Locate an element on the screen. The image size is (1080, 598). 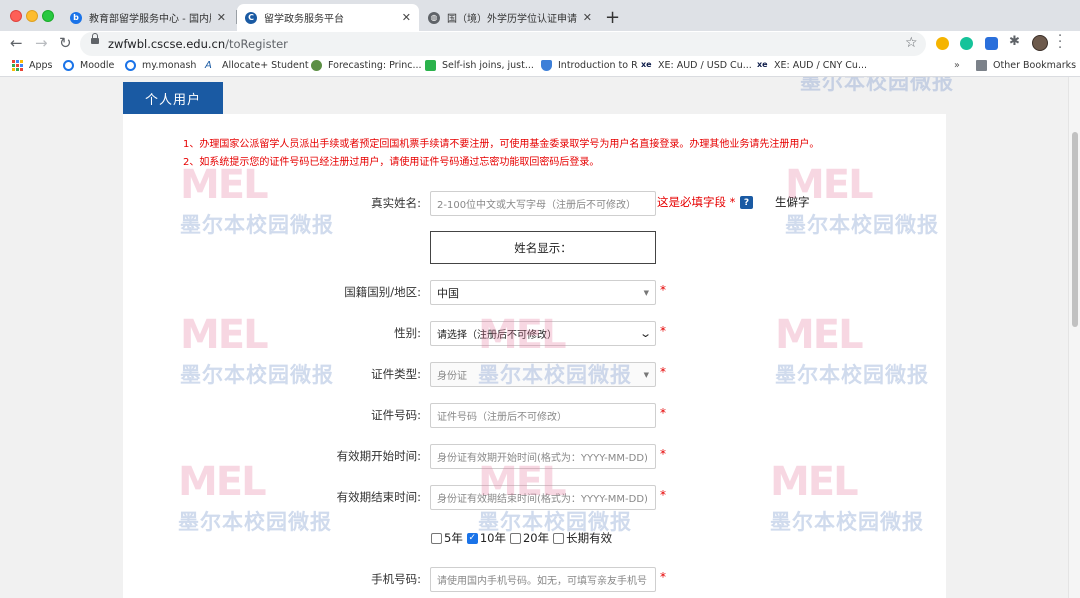
gender-label: 性别: is located at coordinates (407, 333).